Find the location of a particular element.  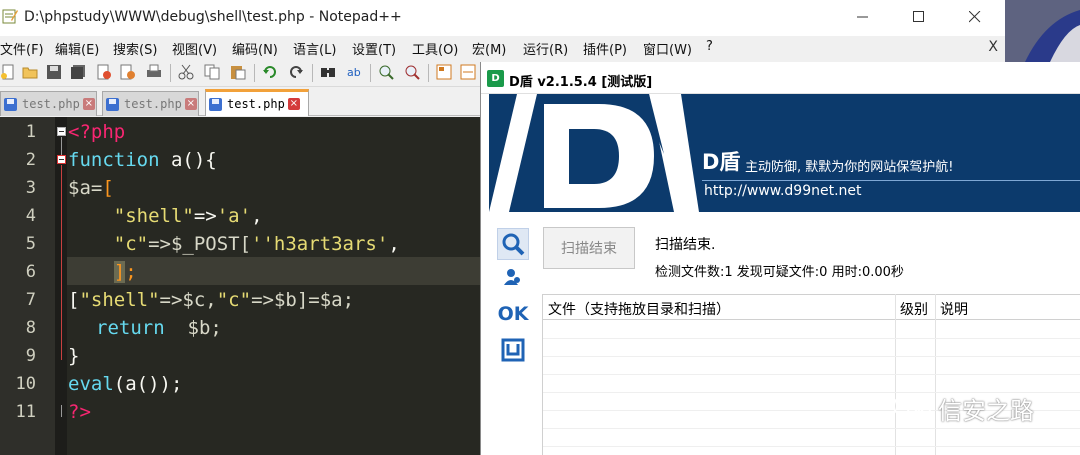

cut-icon is located at coordinates (186, 72).